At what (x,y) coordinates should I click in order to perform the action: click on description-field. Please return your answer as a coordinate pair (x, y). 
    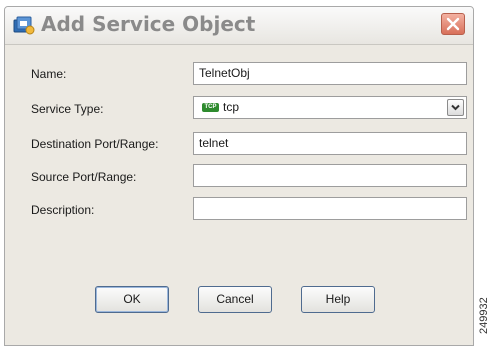
    Looking at the image, I should click on (330, 208).